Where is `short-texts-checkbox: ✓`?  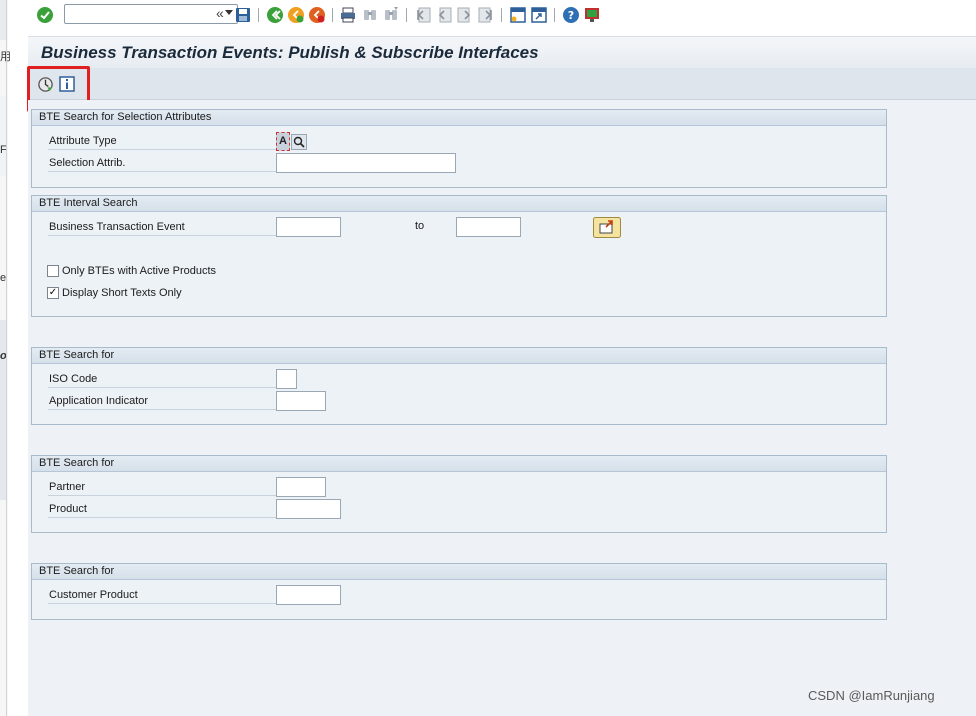
short-texts-checkbox: ✓ is located at coordinates (53, 293).